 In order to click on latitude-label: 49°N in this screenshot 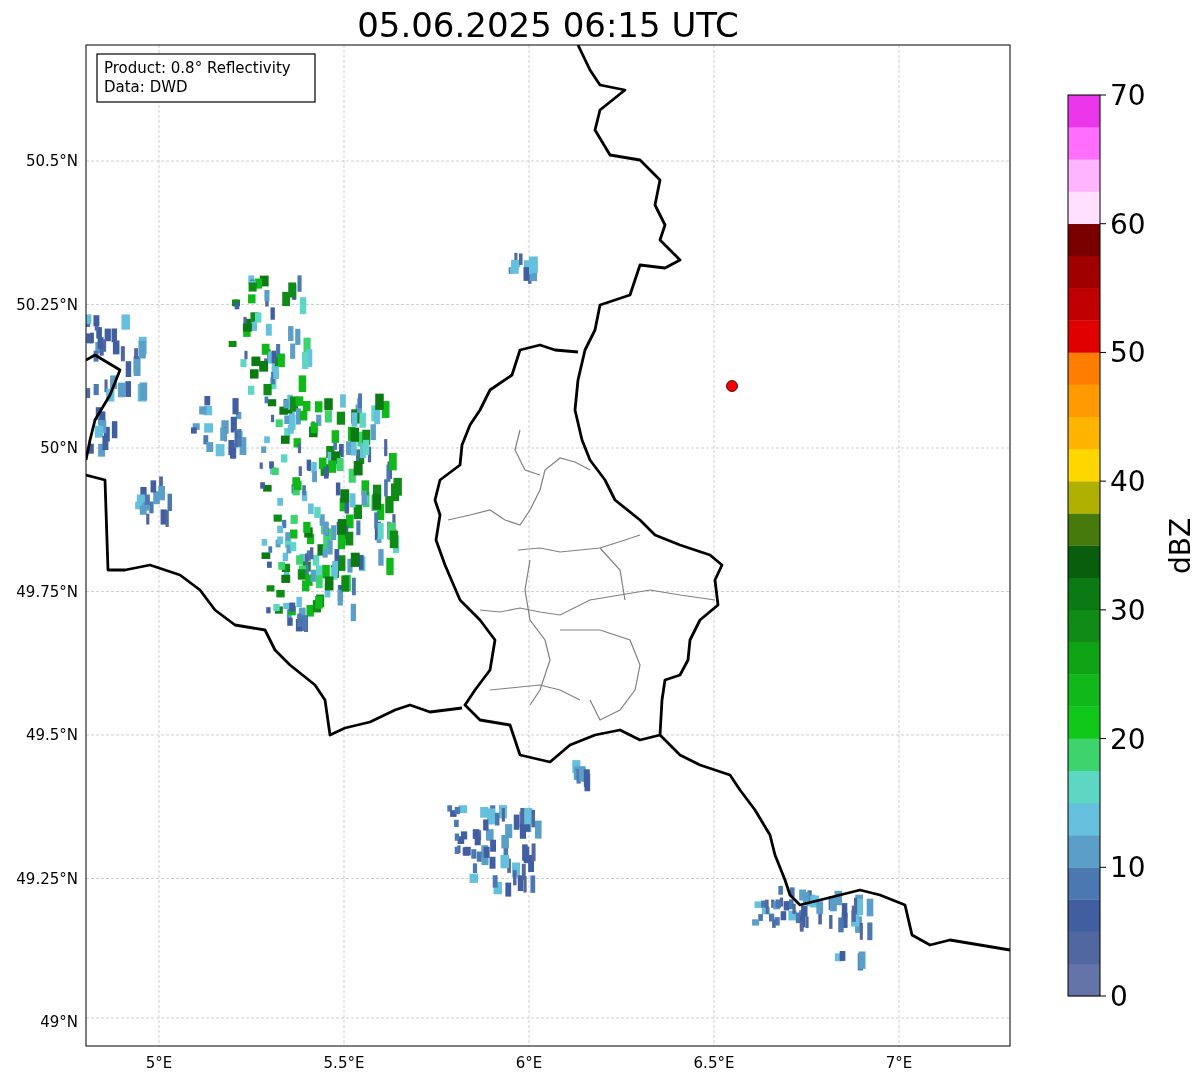, I will do `click(59, 1022)`.